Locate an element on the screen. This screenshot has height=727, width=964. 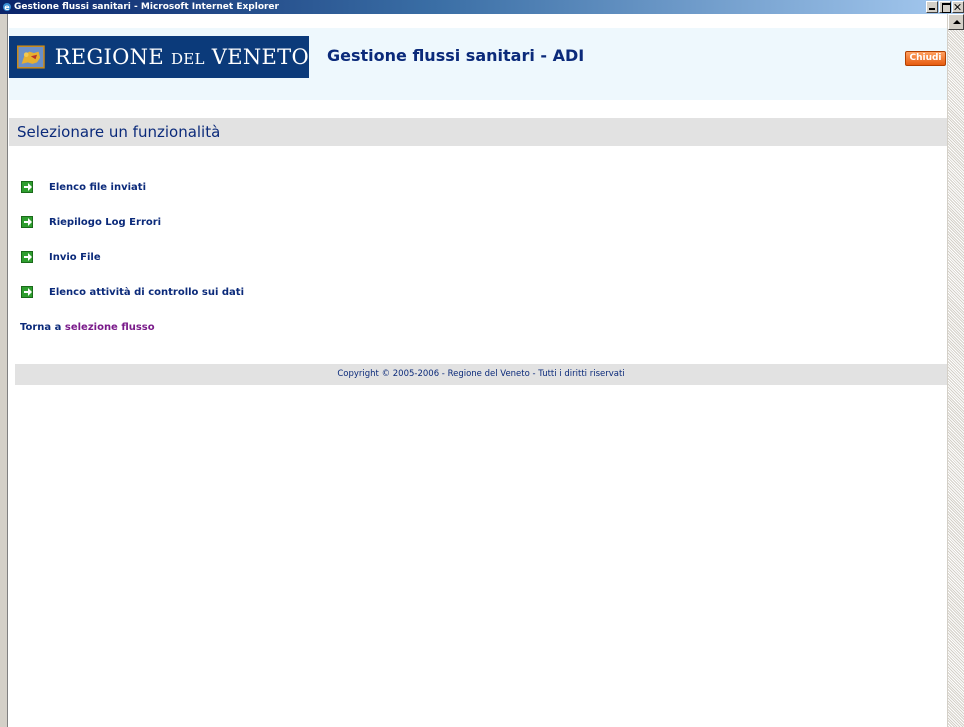
menu-item-label: Elenco file inviati is located at coordinates (97, 187).